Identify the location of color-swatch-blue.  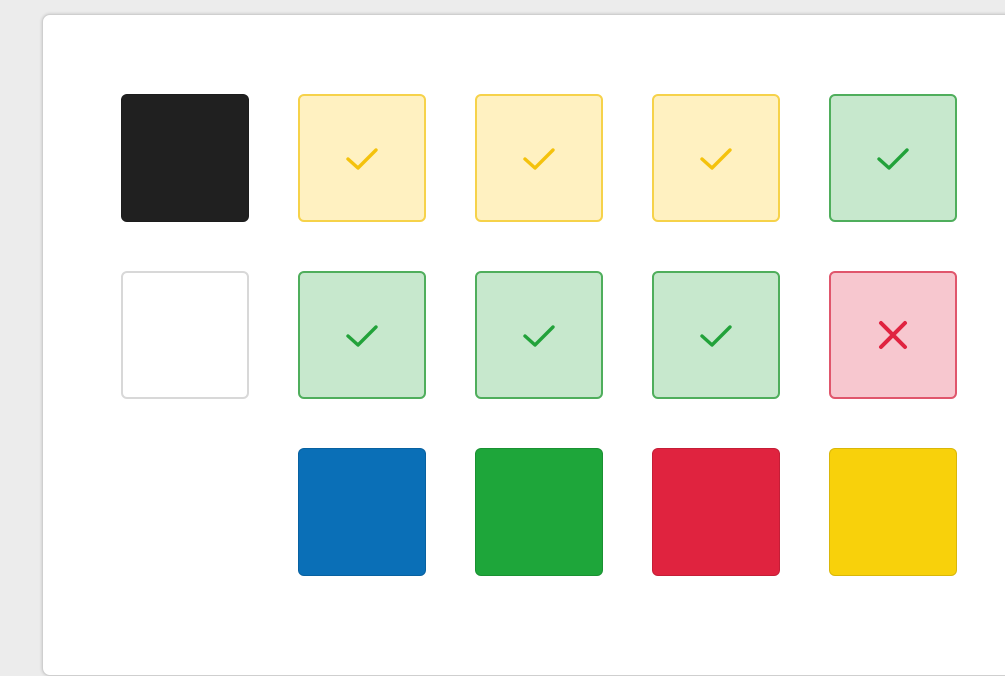
(362, 512).